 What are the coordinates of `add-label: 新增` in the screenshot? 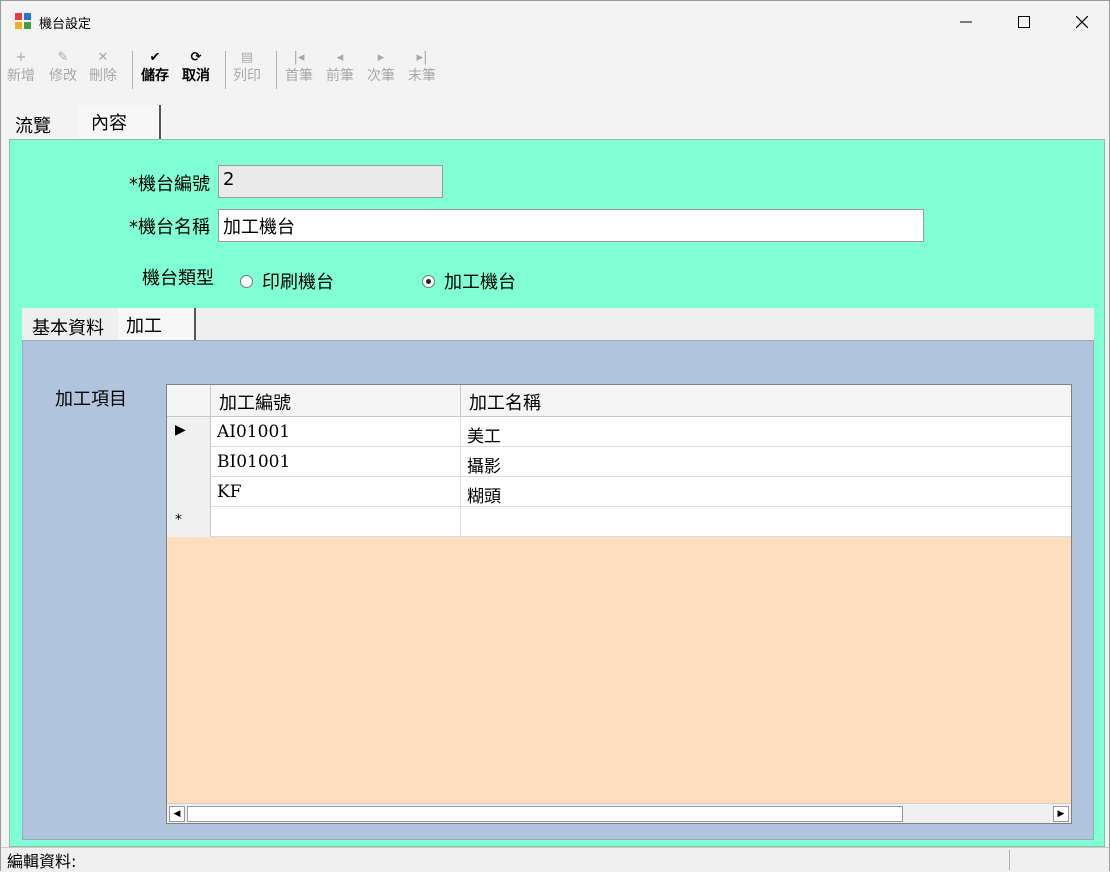 It's located at (21, 76).